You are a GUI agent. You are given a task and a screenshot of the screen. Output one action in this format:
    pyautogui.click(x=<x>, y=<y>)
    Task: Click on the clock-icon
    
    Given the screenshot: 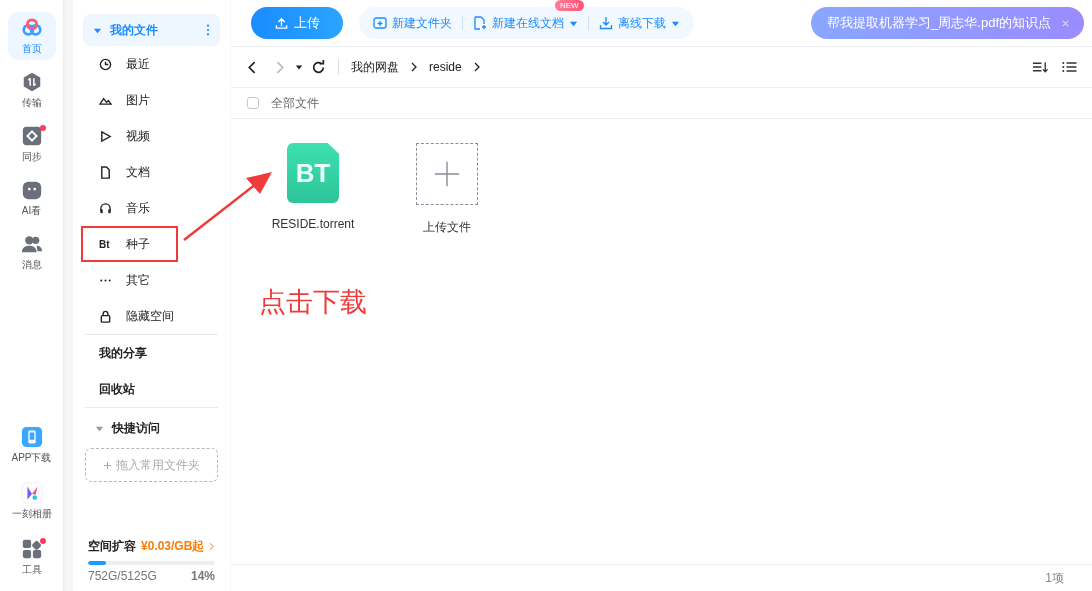 What is the action you would take?
    pyautogui.click(x=105, y=64)
    